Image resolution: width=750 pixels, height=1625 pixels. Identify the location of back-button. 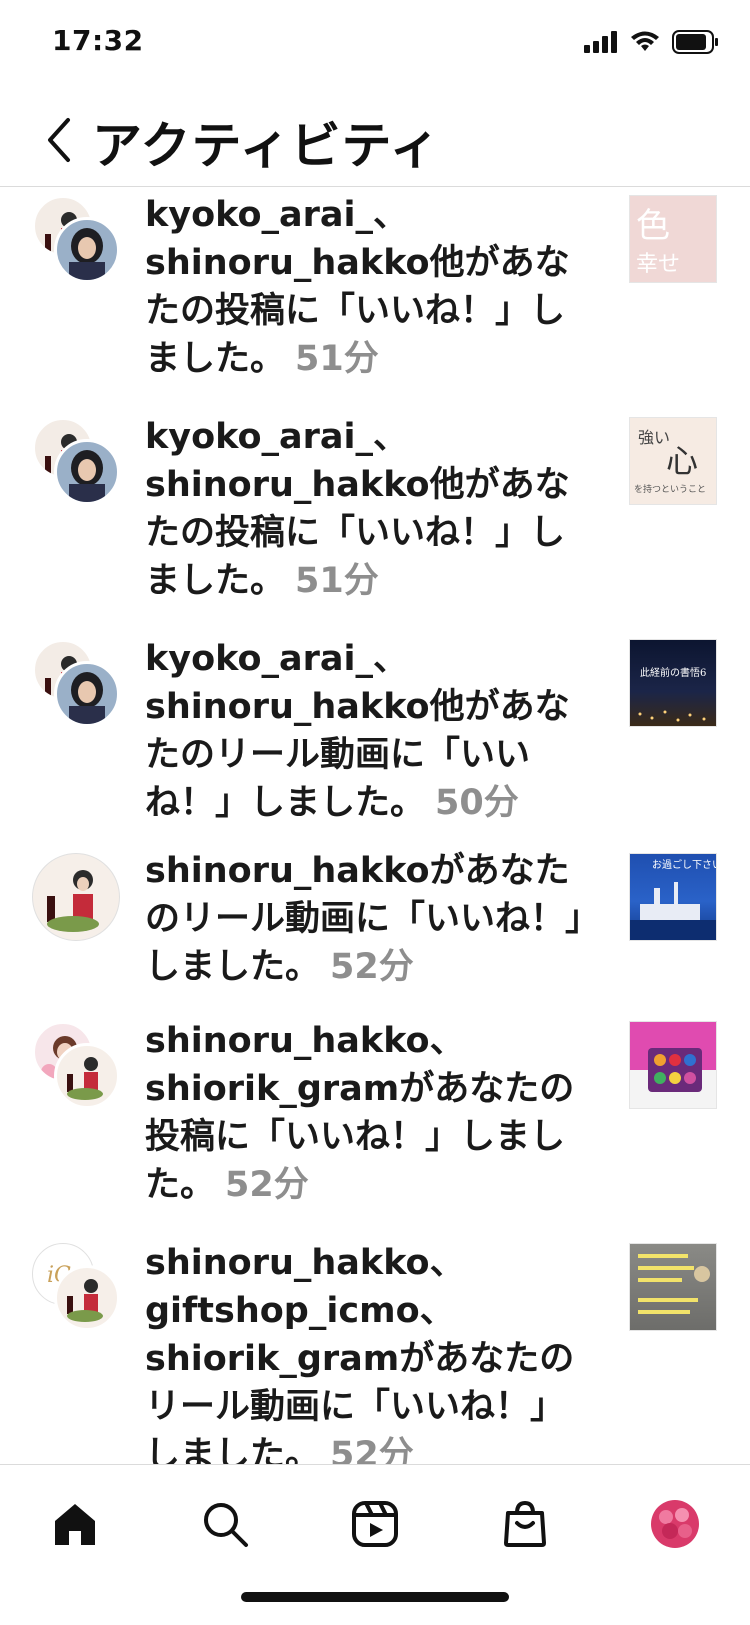
(58, 140).